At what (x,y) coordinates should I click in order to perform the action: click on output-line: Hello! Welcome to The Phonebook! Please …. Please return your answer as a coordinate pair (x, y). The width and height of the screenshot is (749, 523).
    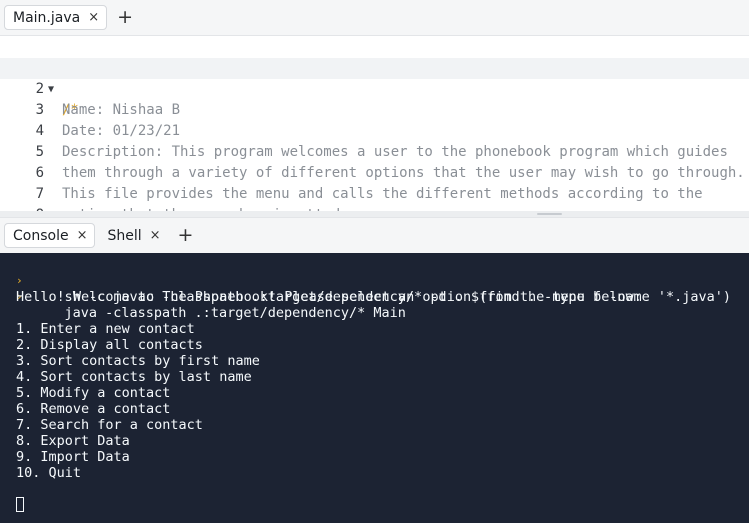
    Looking at the image, I should click on (329, 297).